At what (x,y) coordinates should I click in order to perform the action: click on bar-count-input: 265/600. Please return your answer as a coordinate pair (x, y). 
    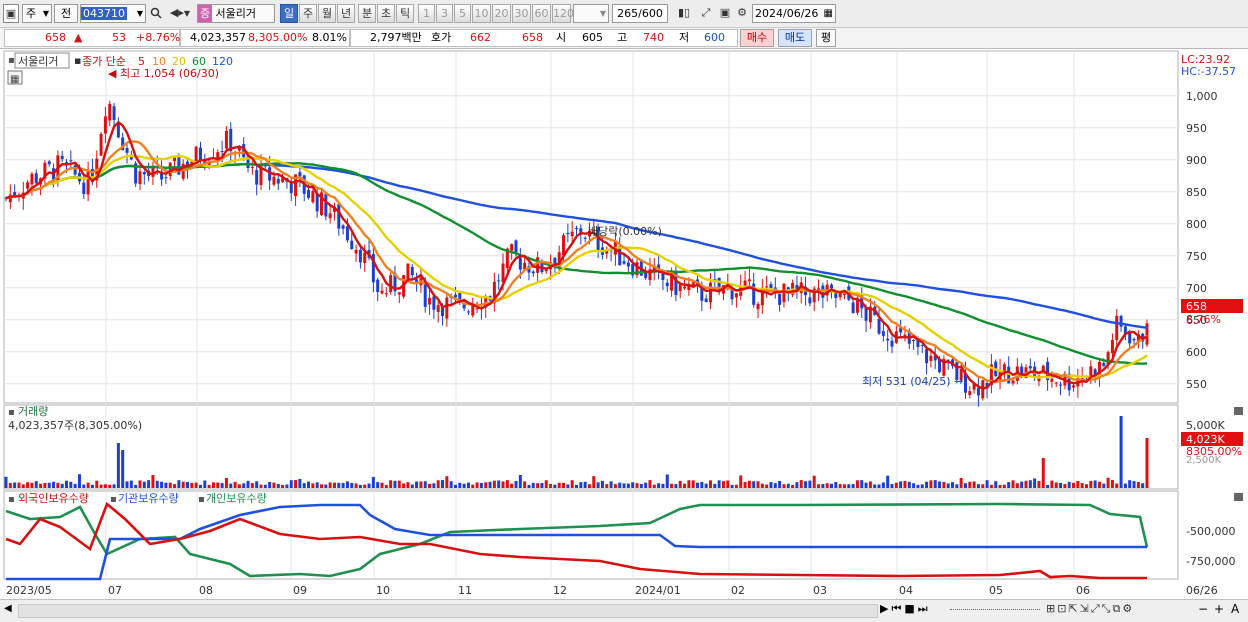
    Looking at the image, I should click on (640, 13).